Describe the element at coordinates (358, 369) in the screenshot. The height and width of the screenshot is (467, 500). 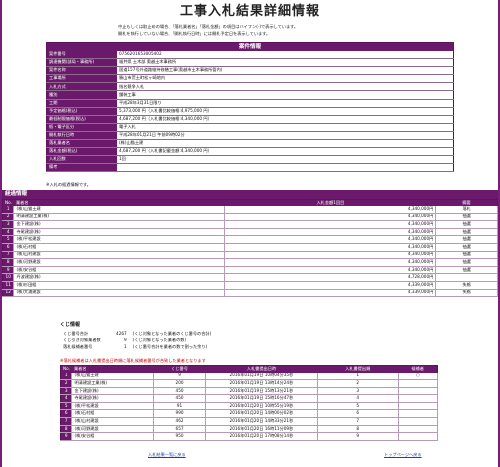
I see `col-order: 入札書提出順` at that location.